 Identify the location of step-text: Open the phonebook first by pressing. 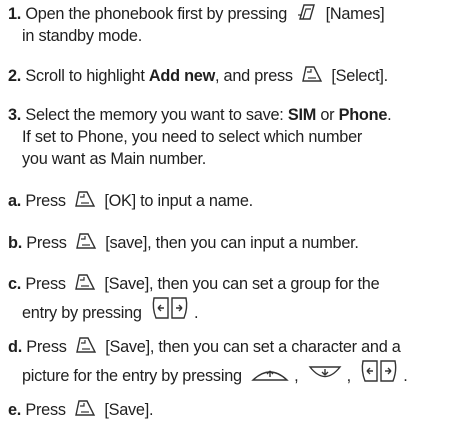
(156, 14).